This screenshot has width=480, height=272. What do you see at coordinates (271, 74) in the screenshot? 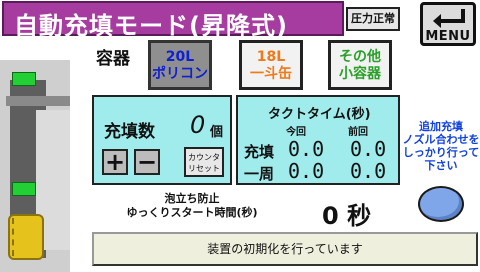
I see `option-line2: 一斗缶` at bounding box center [271, 74].